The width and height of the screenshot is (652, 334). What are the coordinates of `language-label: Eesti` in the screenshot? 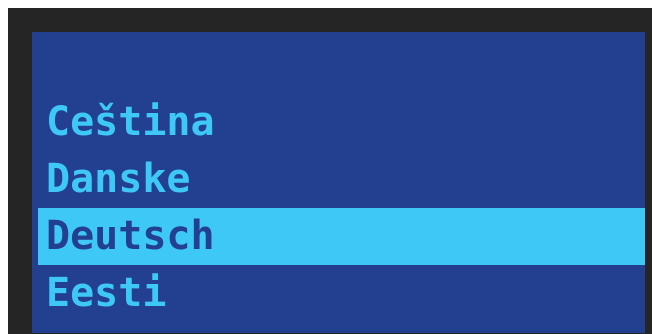 It's located at (106, 293).